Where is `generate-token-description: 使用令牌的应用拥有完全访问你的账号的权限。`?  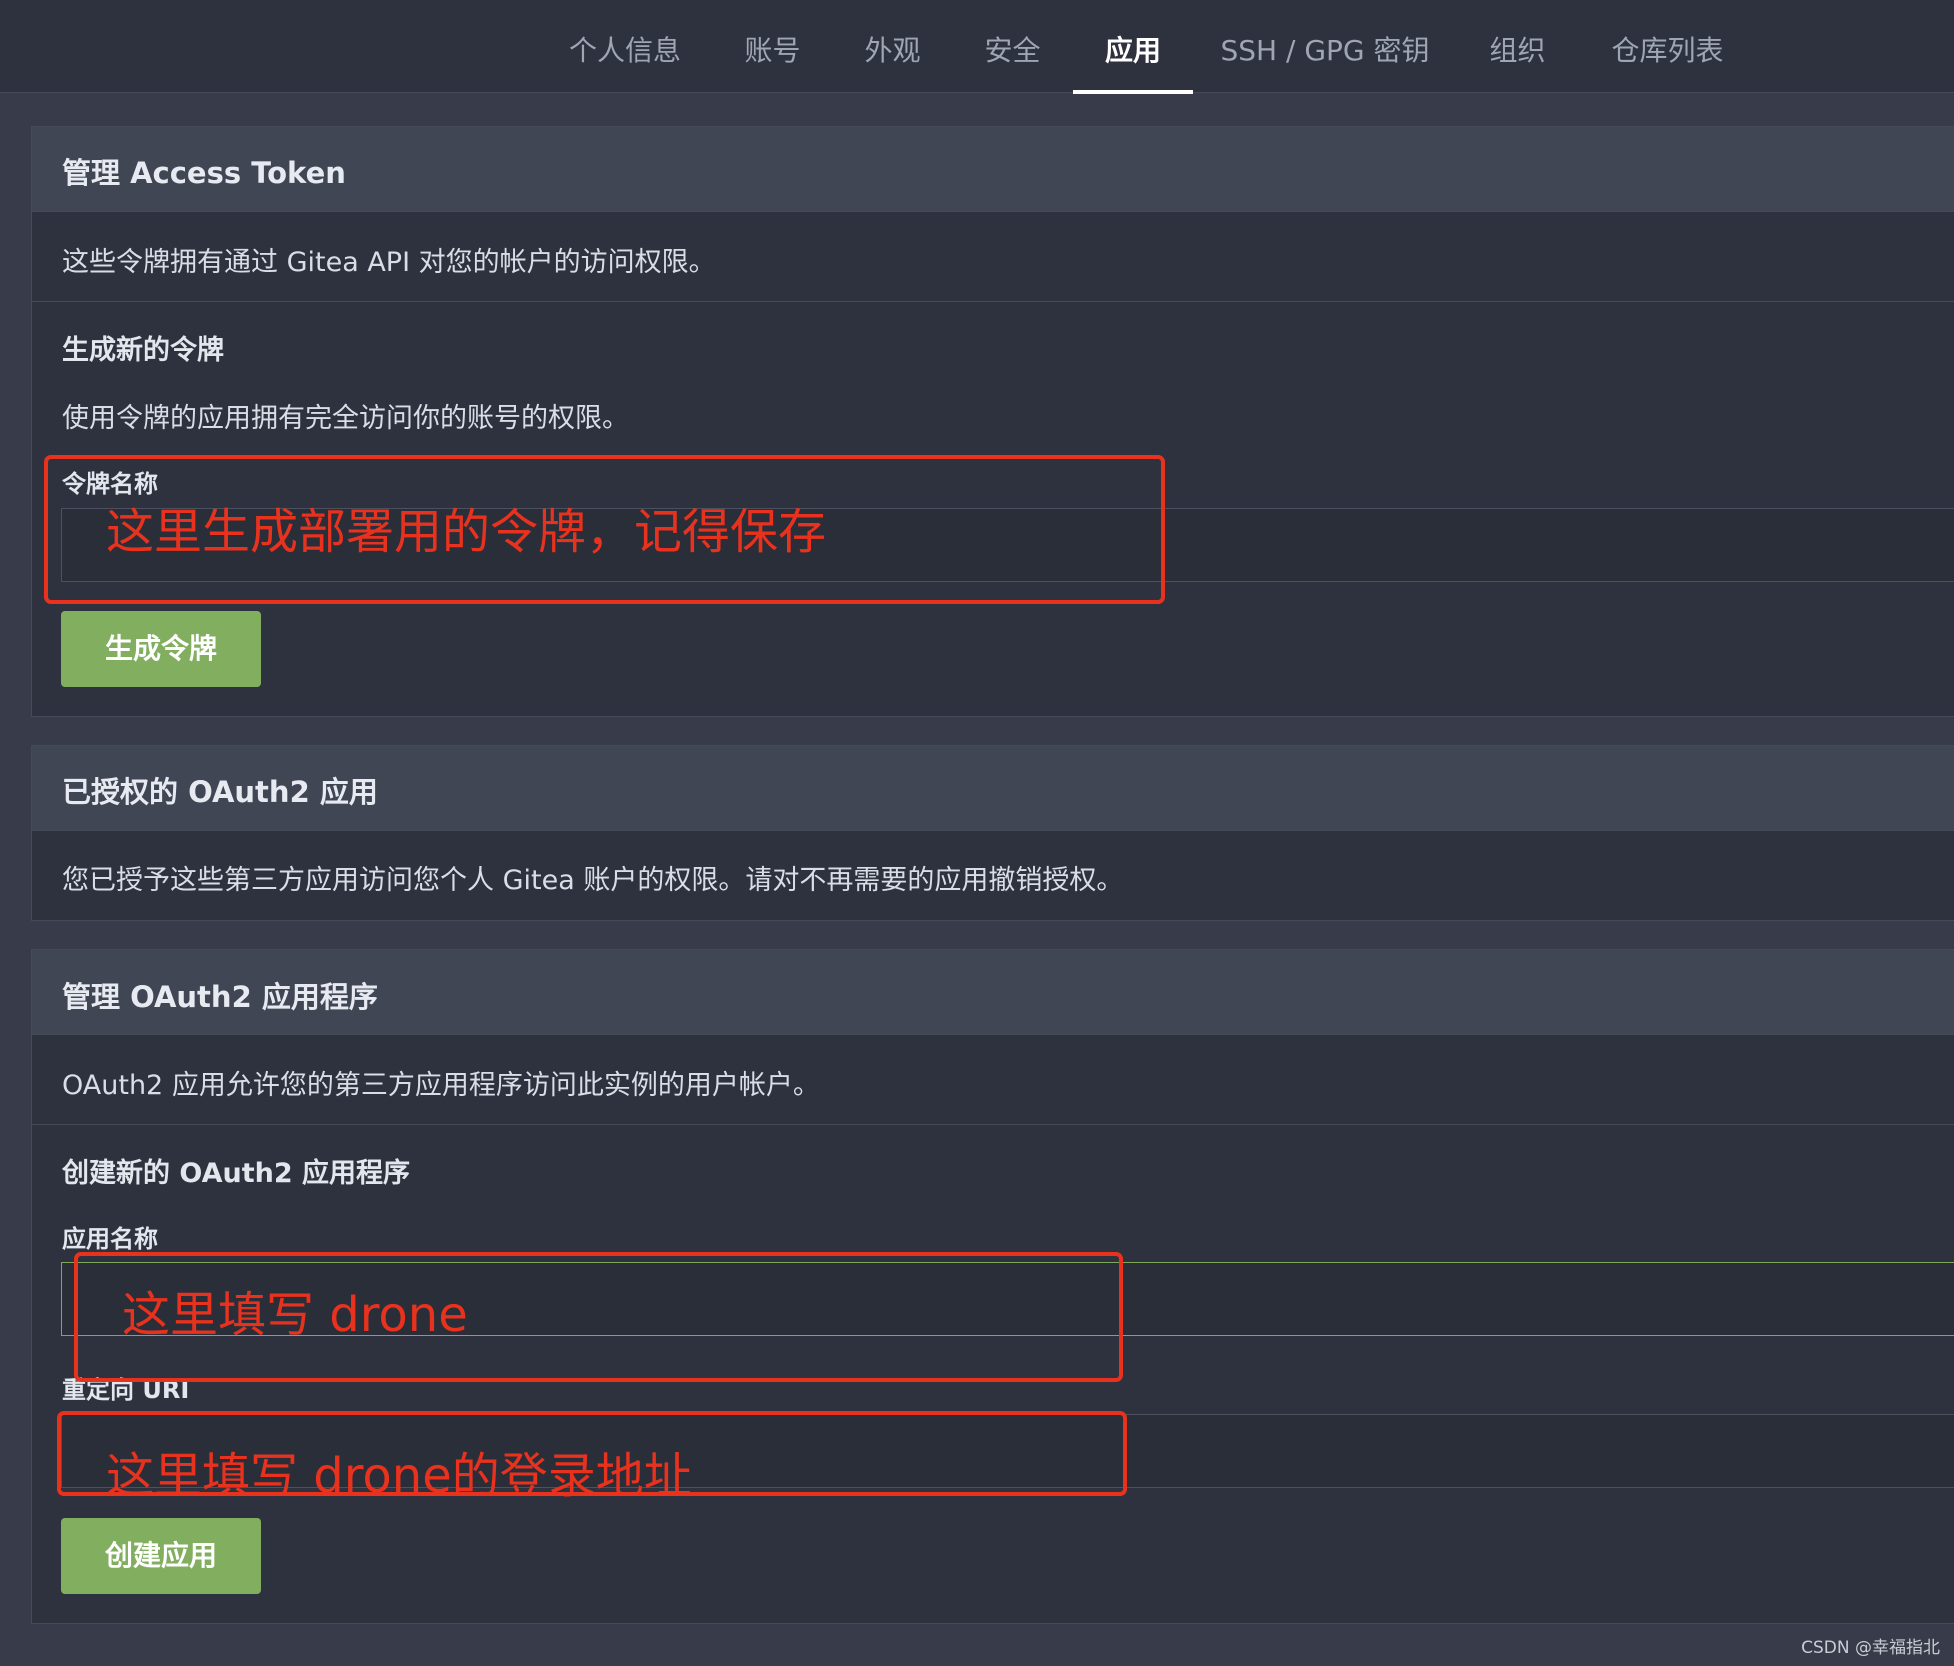 generate-token-description: 使用令牌的应用拥有完全访问你的账号的权限。 is located at coordinates (345, 418).